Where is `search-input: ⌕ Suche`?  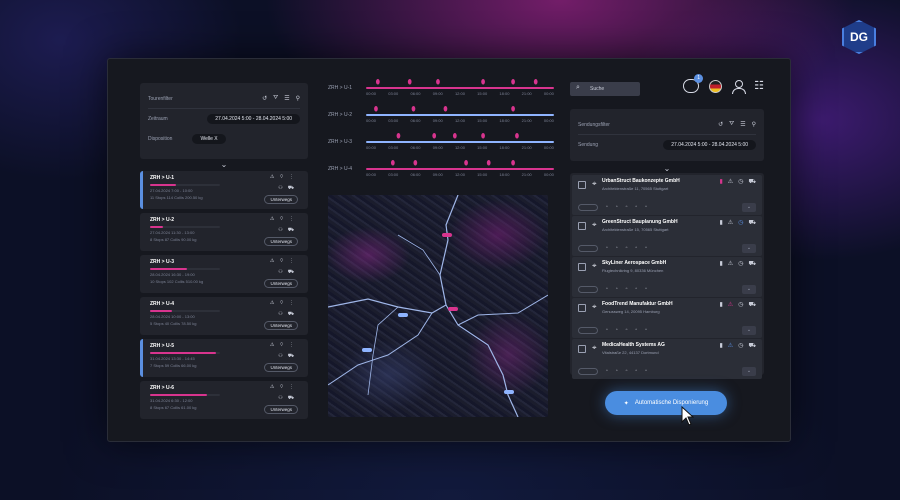 search-input: ⌕ Suche is located at coordinates (605, 89).